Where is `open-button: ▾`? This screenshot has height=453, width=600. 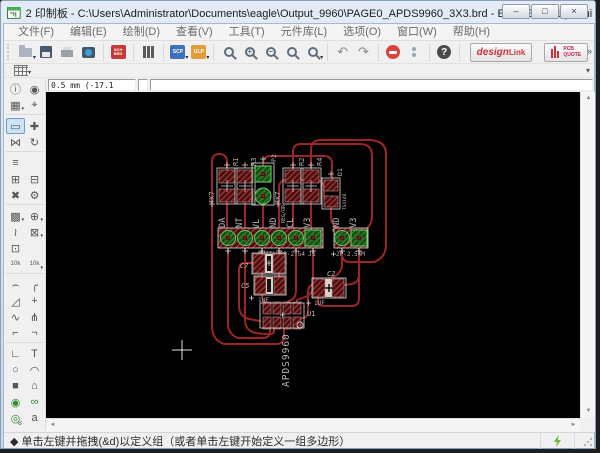 open-button: ▾ is located at coordinates (26, 52).